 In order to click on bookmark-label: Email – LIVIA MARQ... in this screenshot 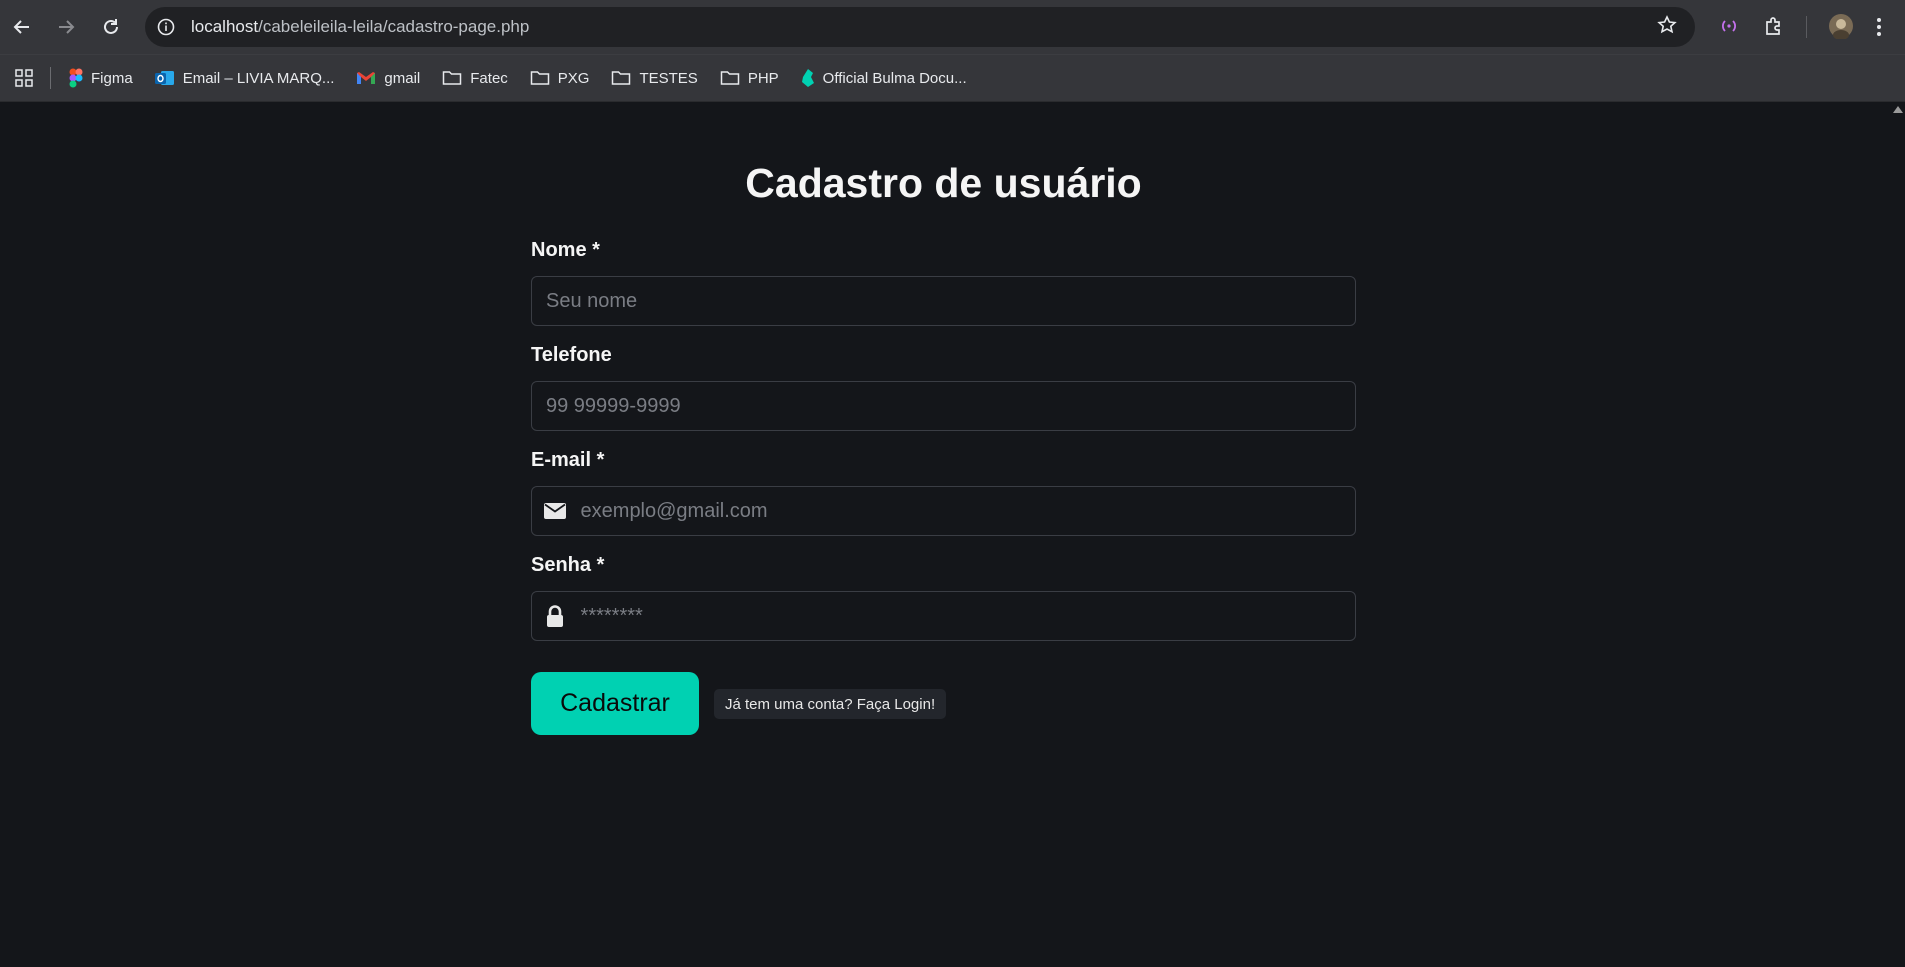, I will do `click(258, 78)`.